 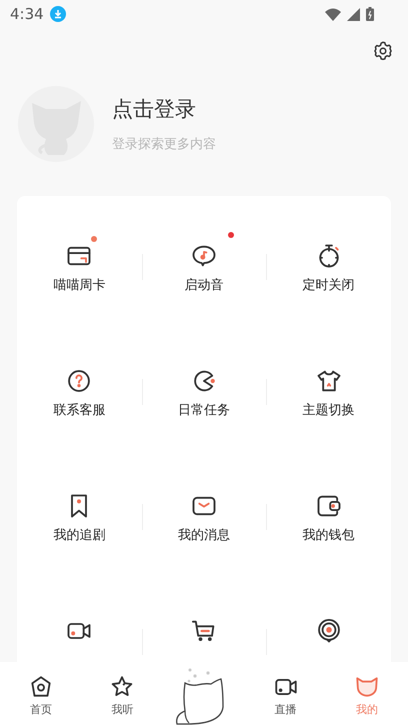 What do you see at coordinates (79, 410) in the screenshot?
I see `menu-item: 联系客服` at bounding box center [79, 410].